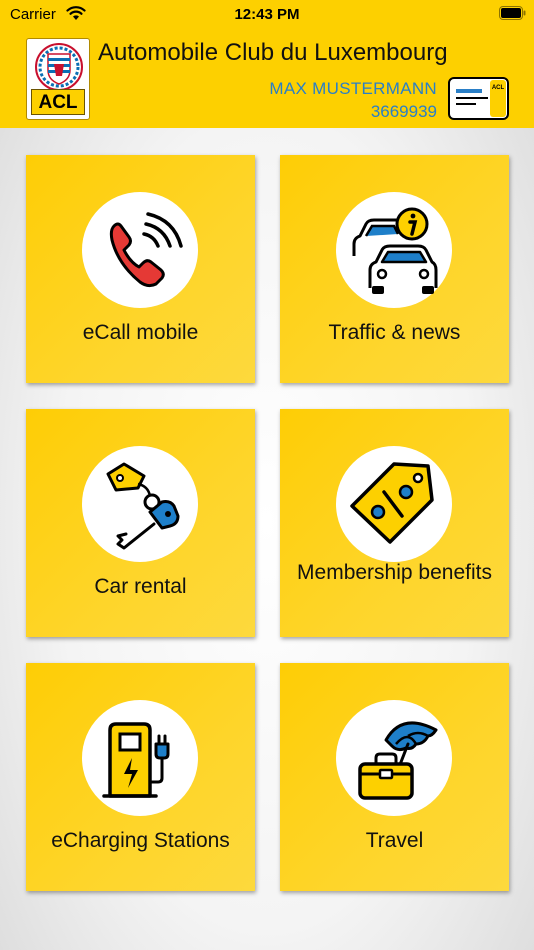 This screenshot has width=534, height=950. Describe the element at coordinates (140, 332) in the screenshot. I see `tile-label: eCall mobile` at that location.